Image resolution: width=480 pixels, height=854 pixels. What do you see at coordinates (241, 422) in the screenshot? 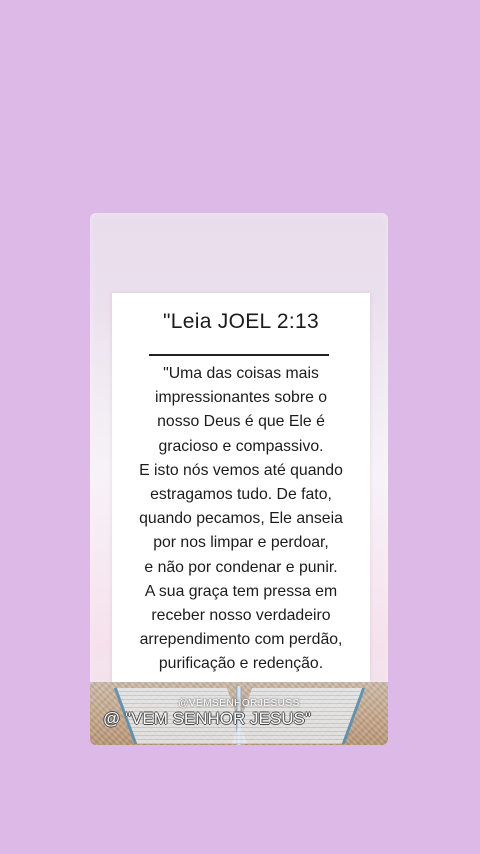
I see `quote-line: nosso Deus é que Ele é` at bounding box center [241, 422].